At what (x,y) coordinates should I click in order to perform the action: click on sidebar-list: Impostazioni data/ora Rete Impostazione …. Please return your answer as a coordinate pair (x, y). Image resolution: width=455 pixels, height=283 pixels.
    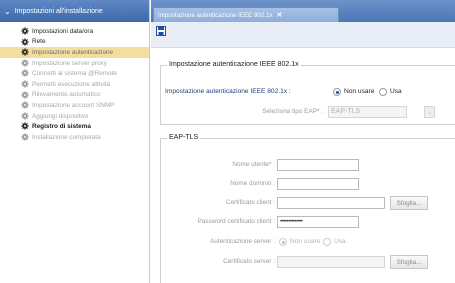
    Looking at the image, I should click on (74, 82).